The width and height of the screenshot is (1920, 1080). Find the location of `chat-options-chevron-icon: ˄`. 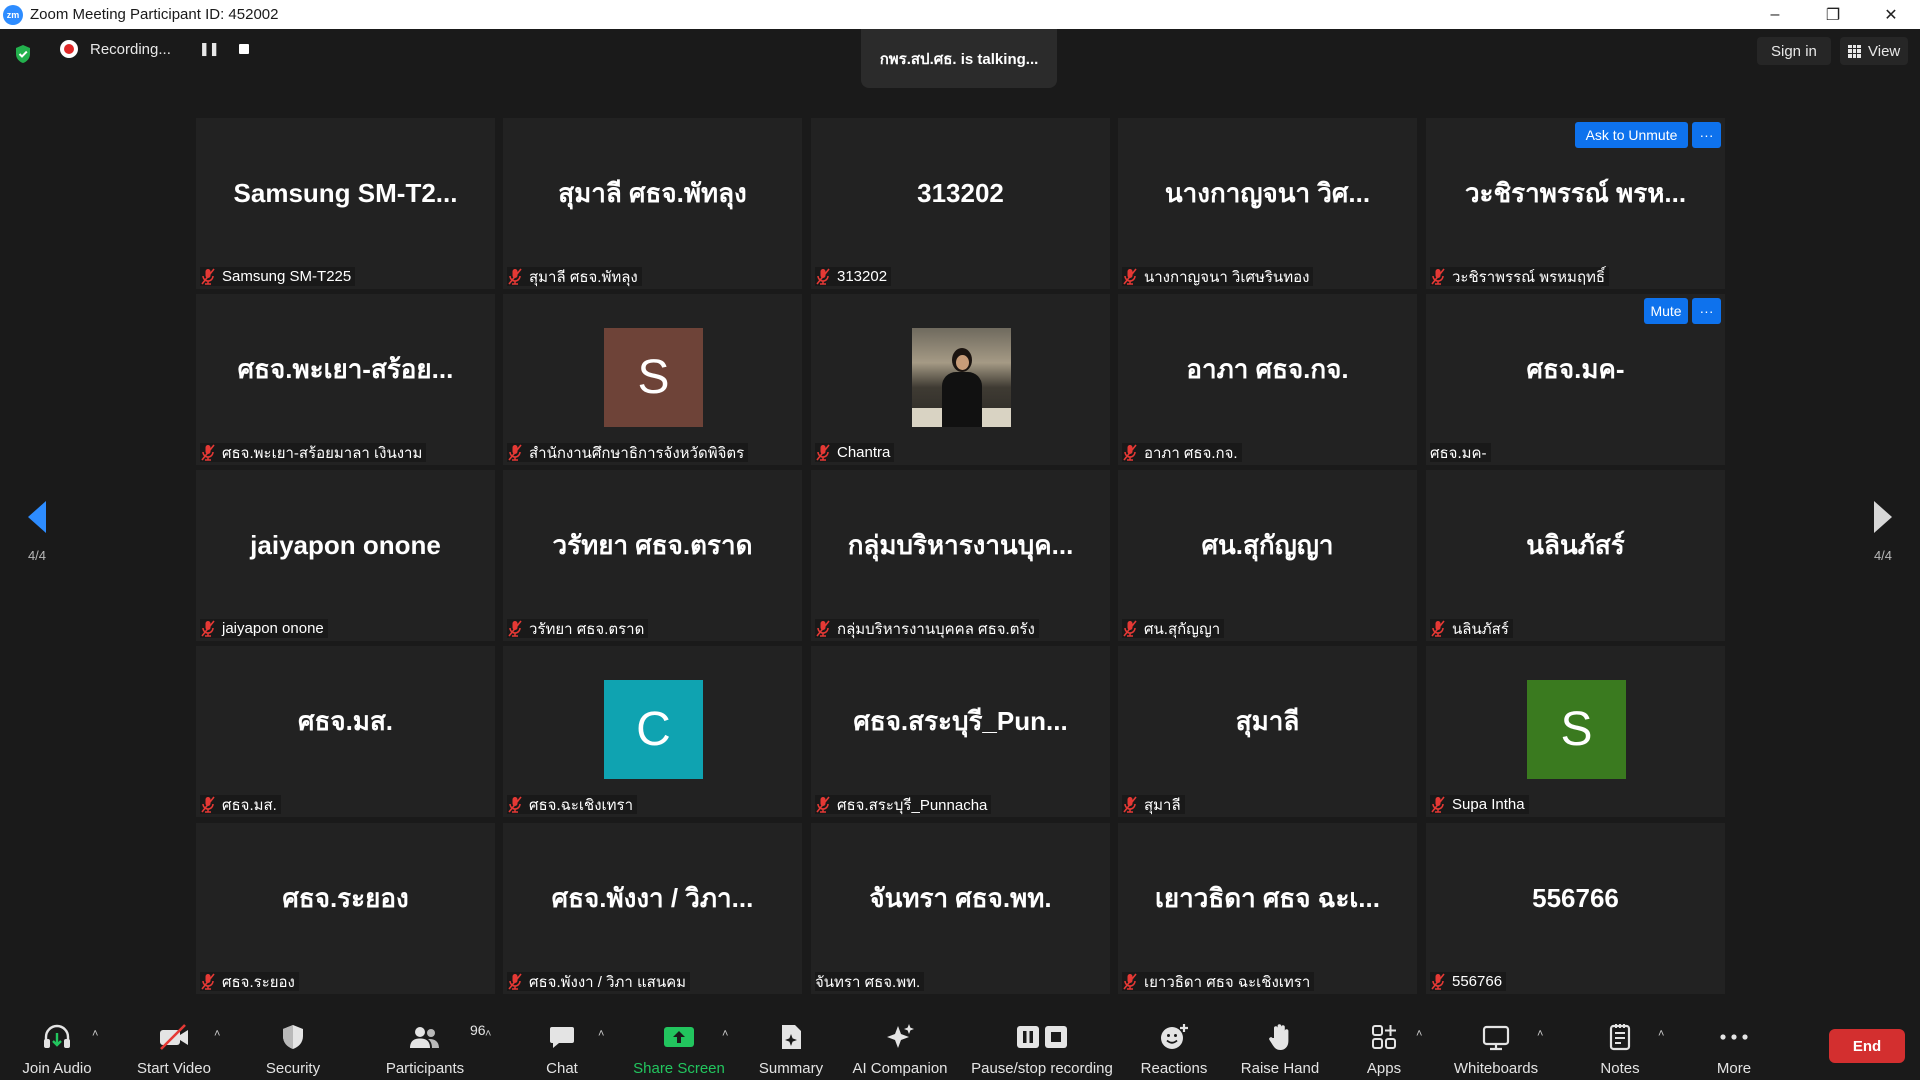

chat-options-chevron-icon: ˄ is located at coordinates (601, 1034).